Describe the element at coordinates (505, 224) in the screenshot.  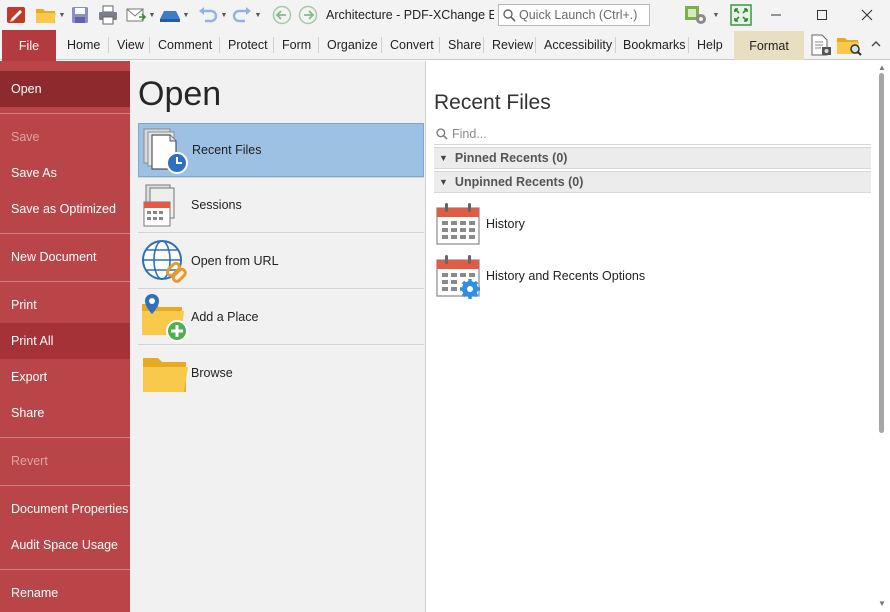
I see `list-item-label: History` at that location.